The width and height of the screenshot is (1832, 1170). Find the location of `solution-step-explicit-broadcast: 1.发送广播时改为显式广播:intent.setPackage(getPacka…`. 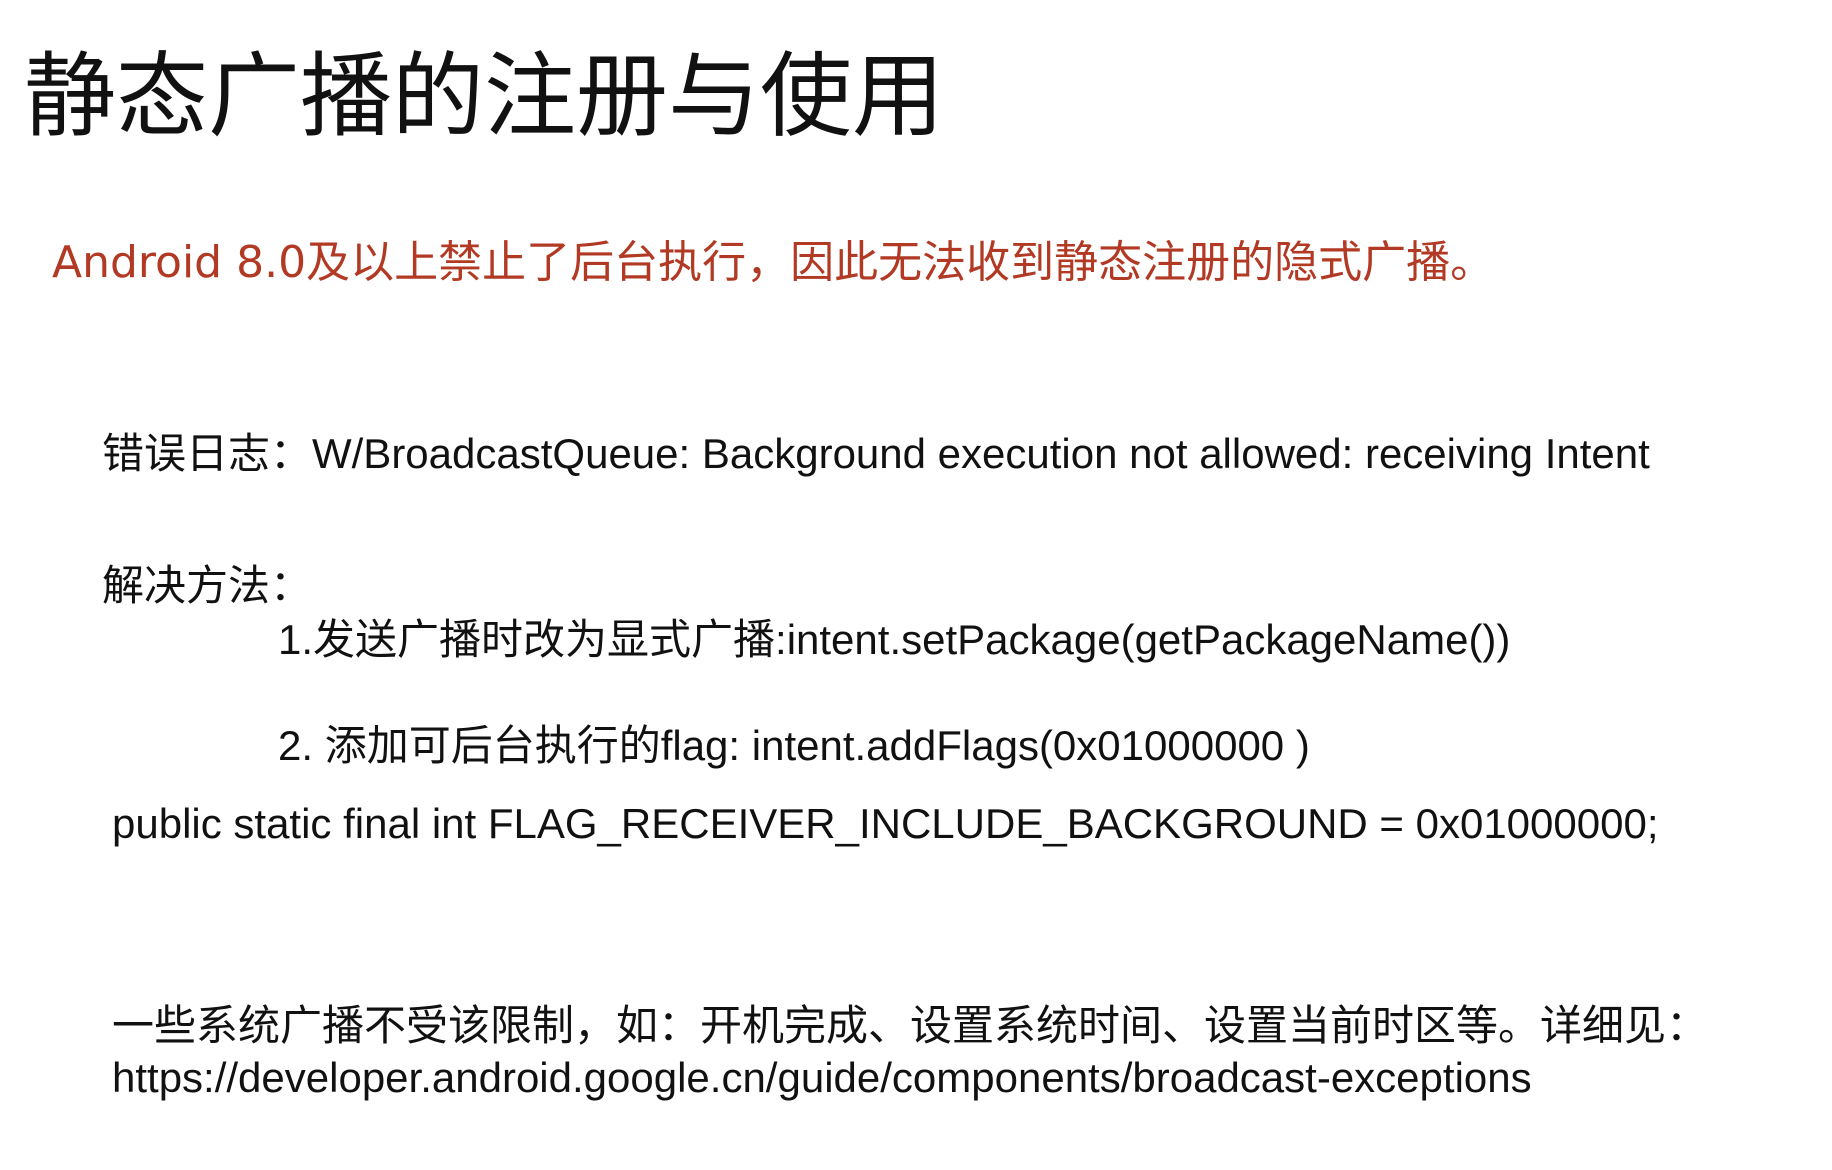

solution-step-explicit-broadcast: 1.发送广播时改为显式广播:intent.setPackage(getPacka… is located at coordinates (894, 639).